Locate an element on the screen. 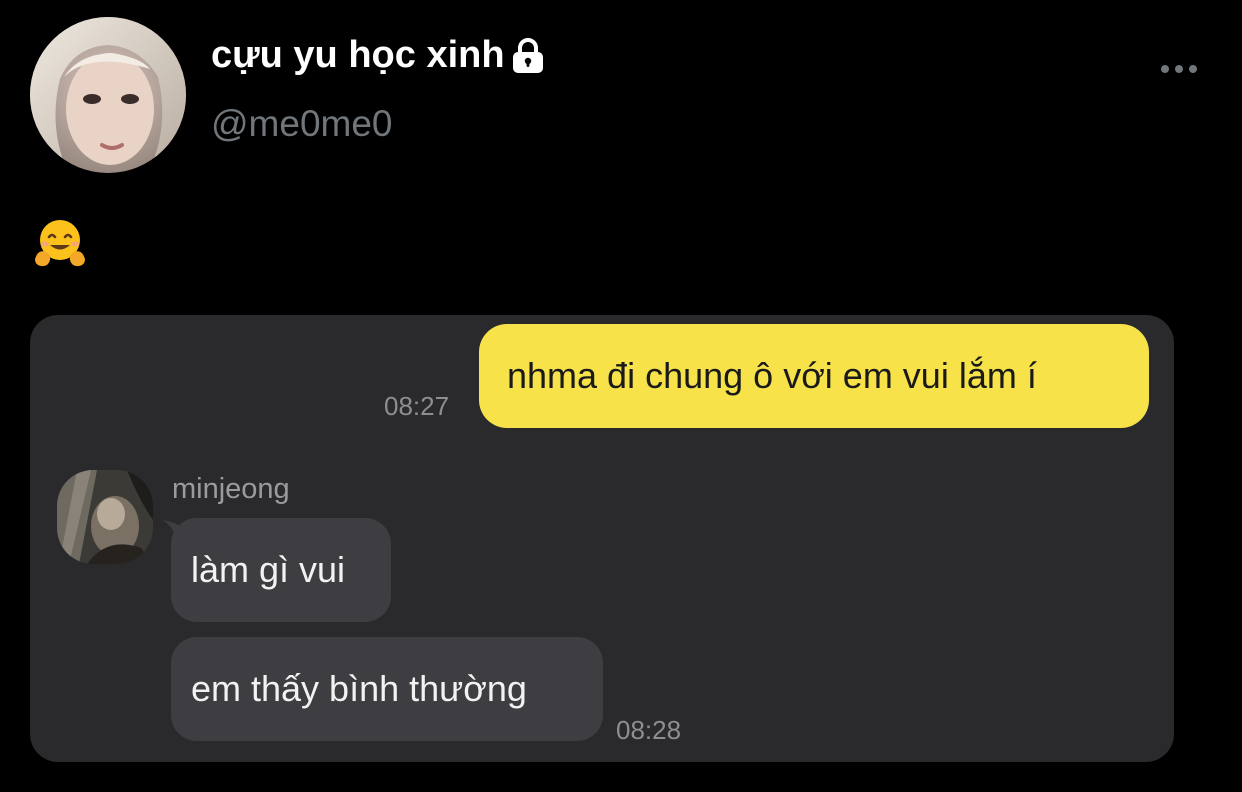  outgoing-message-text: nhma đi chung ô với em vui lắm í is located at coordinates (772, 375).